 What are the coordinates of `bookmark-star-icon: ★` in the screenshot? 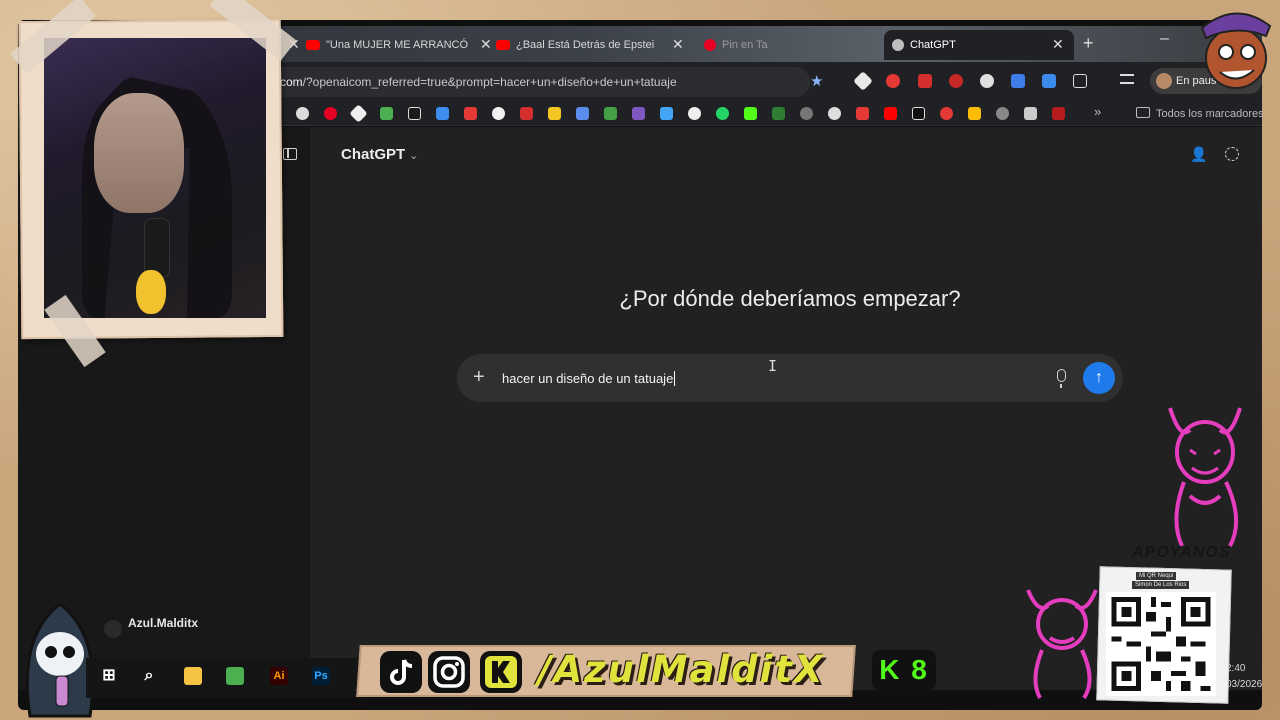 It's located at (816, 81).